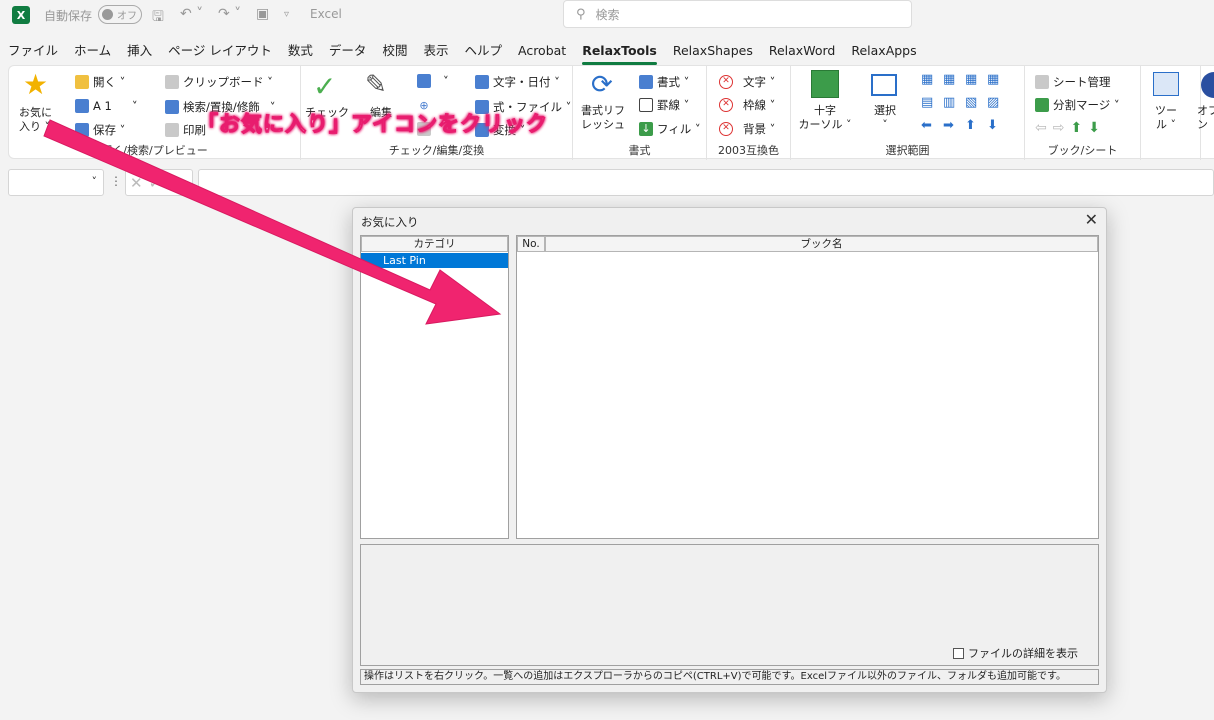 This screenshot has width=1214, height=720. What do you see at coordinates (747, 105) in the screenshot?
I see `frame-color-button: ✕ 枠線 ˅` at bounding box center [747, 105].